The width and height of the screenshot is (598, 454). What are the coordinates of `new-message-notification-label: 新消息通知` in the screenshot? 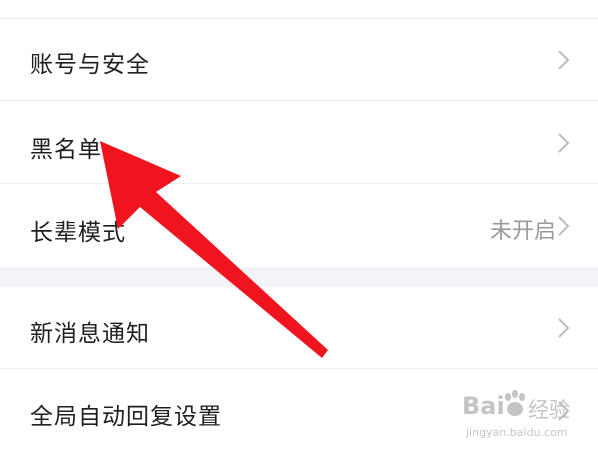 It's located at (90, 334).